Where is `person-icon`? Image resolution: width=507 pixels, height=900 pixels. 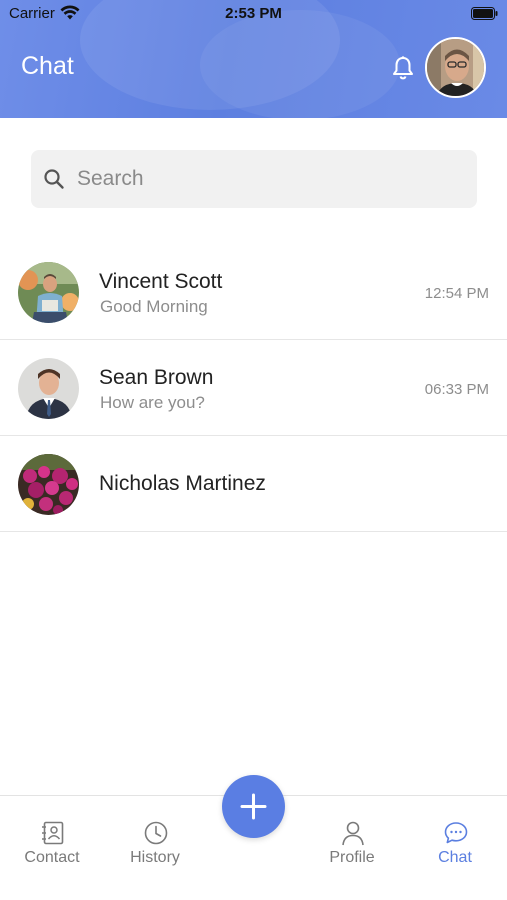
person-icon is located at coordinates (353, 833).